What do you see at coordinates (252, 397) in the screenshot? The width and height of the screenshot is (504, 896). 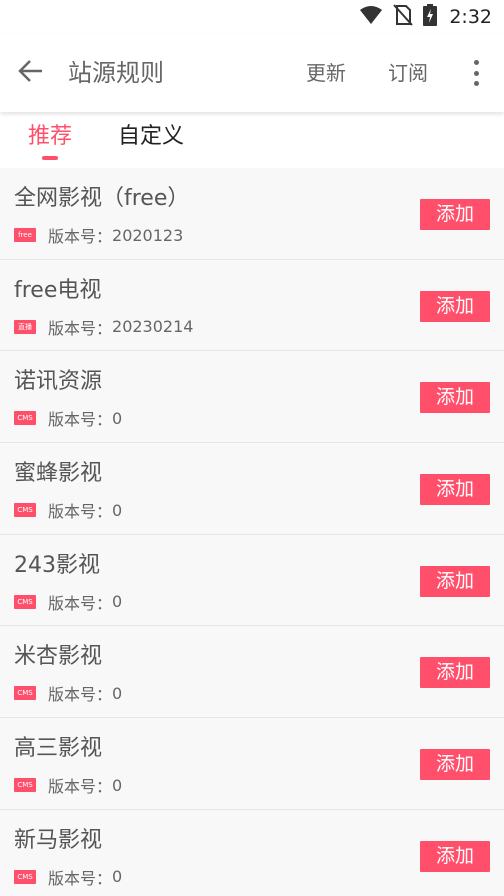 I see `list-item: 诺讯资源 CMS 版本号： 0 添加` at bounding box center [252, 397].